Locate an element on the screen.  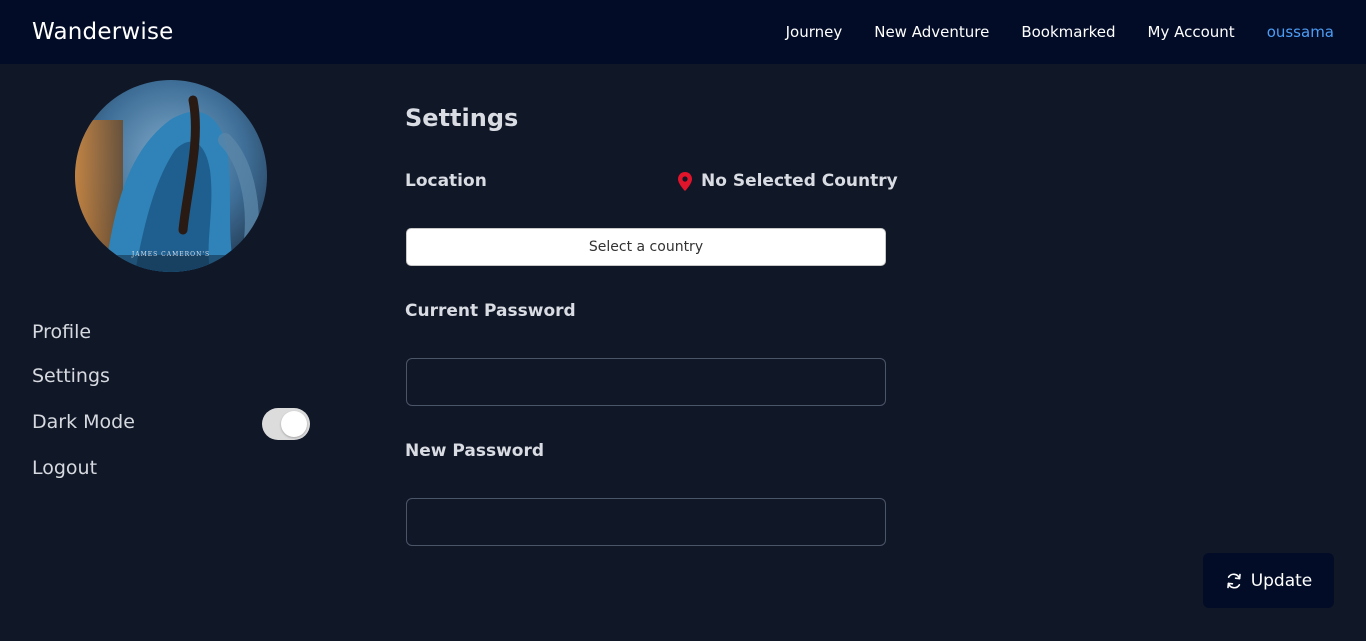
refresh-icon is located at coordinates (1233, 580).